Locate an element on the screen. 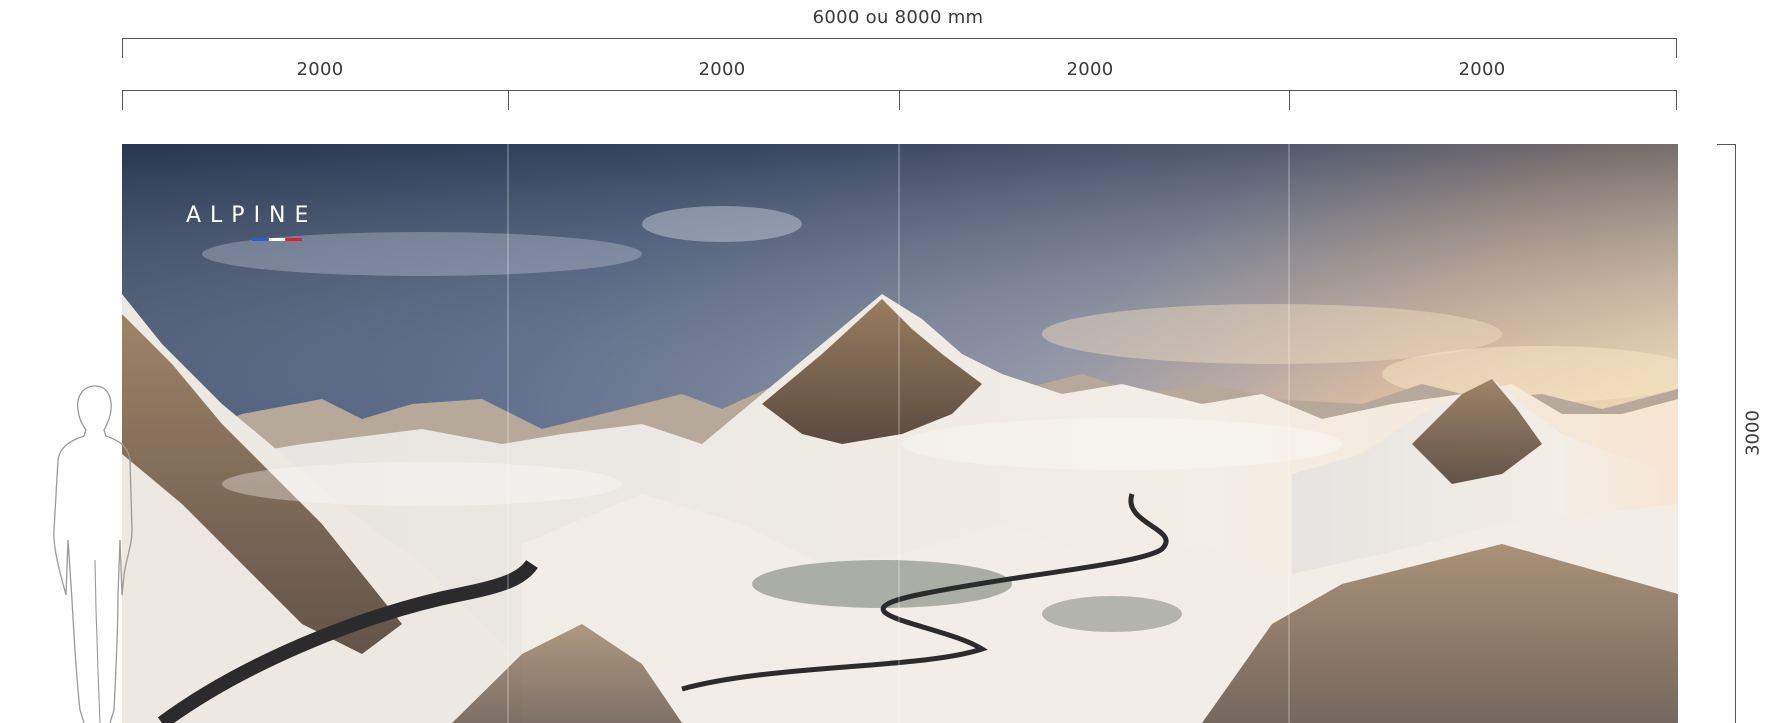 This screenshot has height=723, width=1775. alpine-logo: ALPINE is located at coordinates (252, 215).